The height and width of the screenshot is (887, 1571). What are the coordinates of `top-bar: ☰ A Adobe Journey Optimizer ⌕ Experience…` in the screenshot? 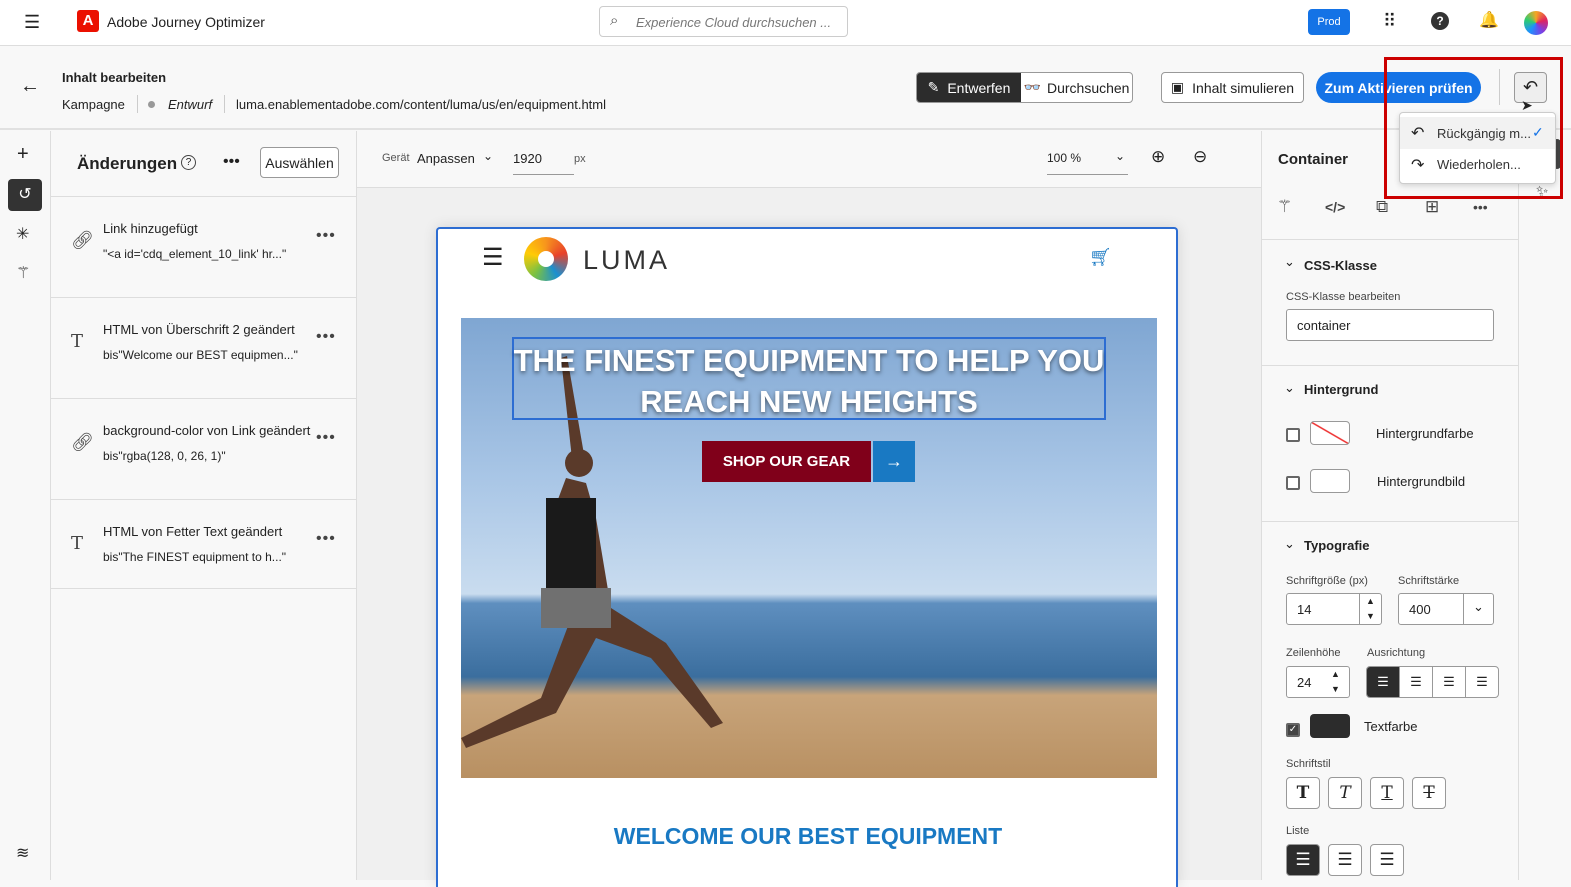 It's located at (785, 23).